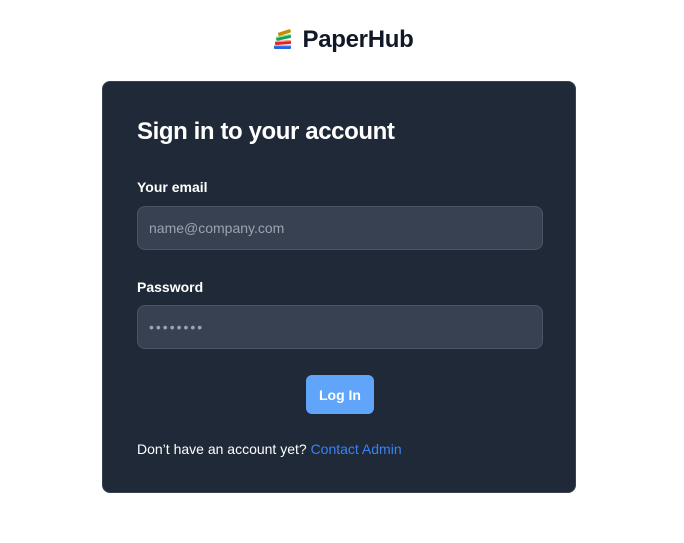 This screenshot has height=543, width=684. Describe the element at coordinates (170, 287) in the screenshot. I see `password-label: Password` at that location.